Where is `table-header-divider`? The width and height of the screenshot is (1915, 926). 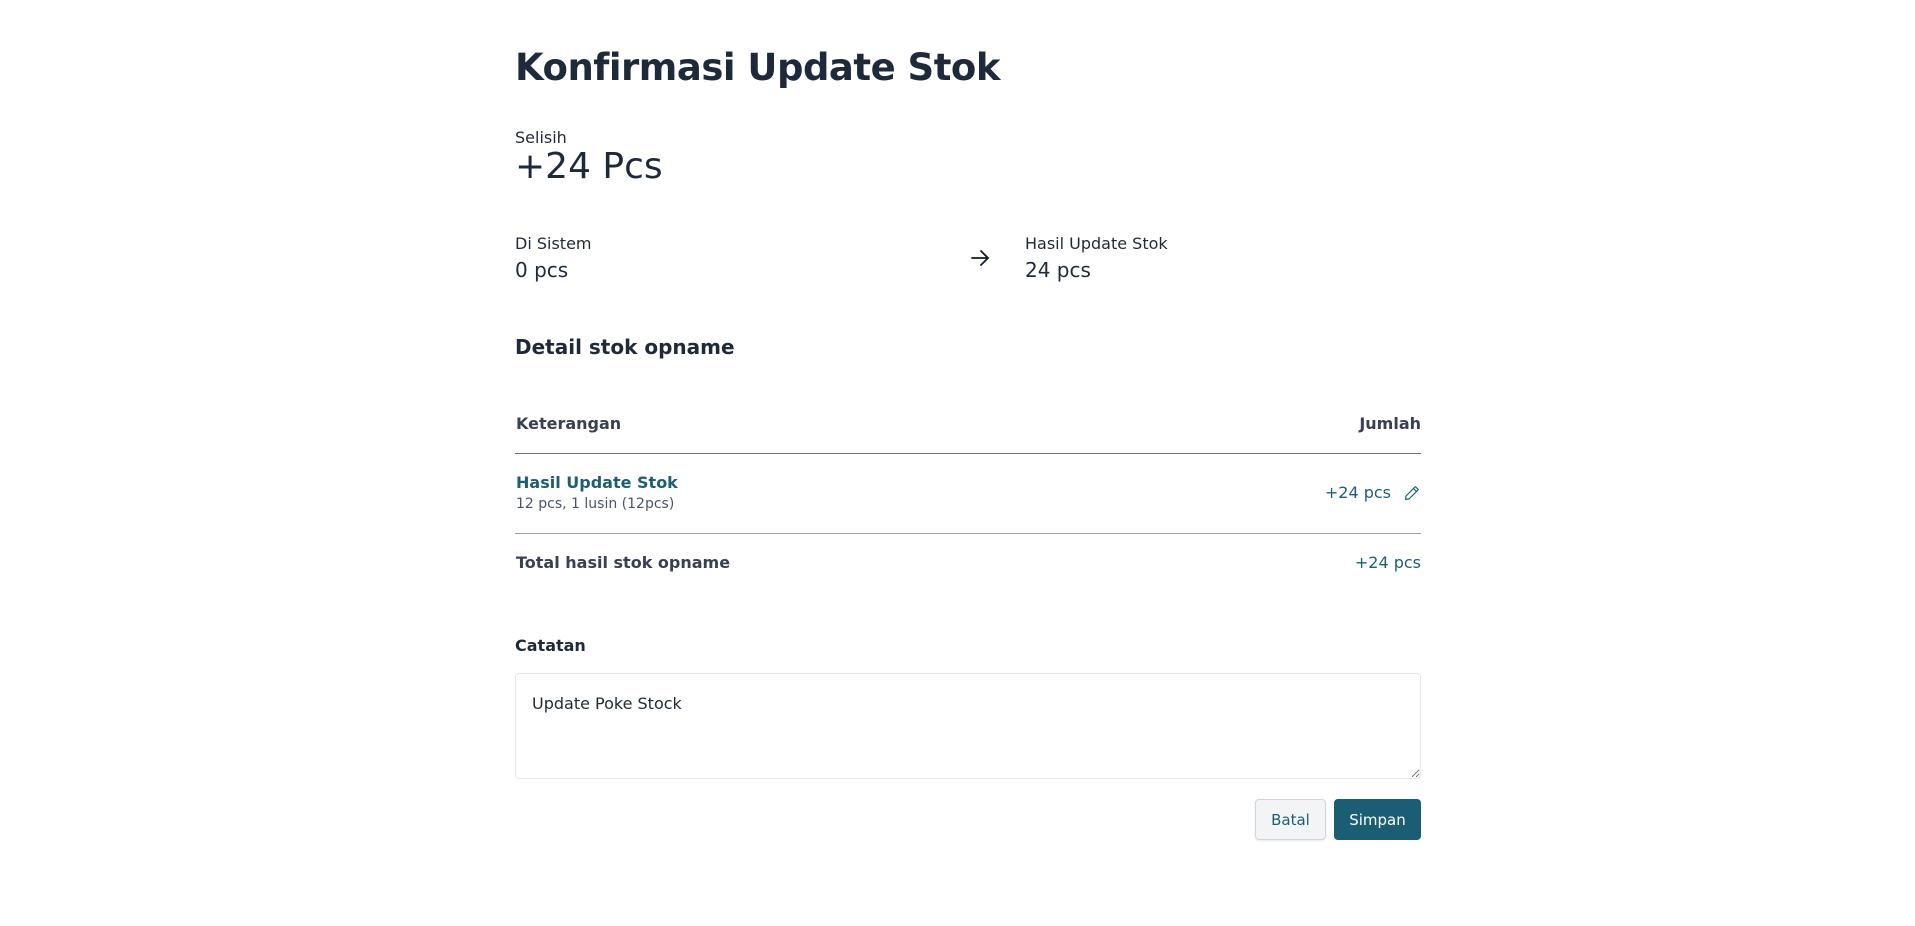 table-header-divider is located at coordinates (968, 453).